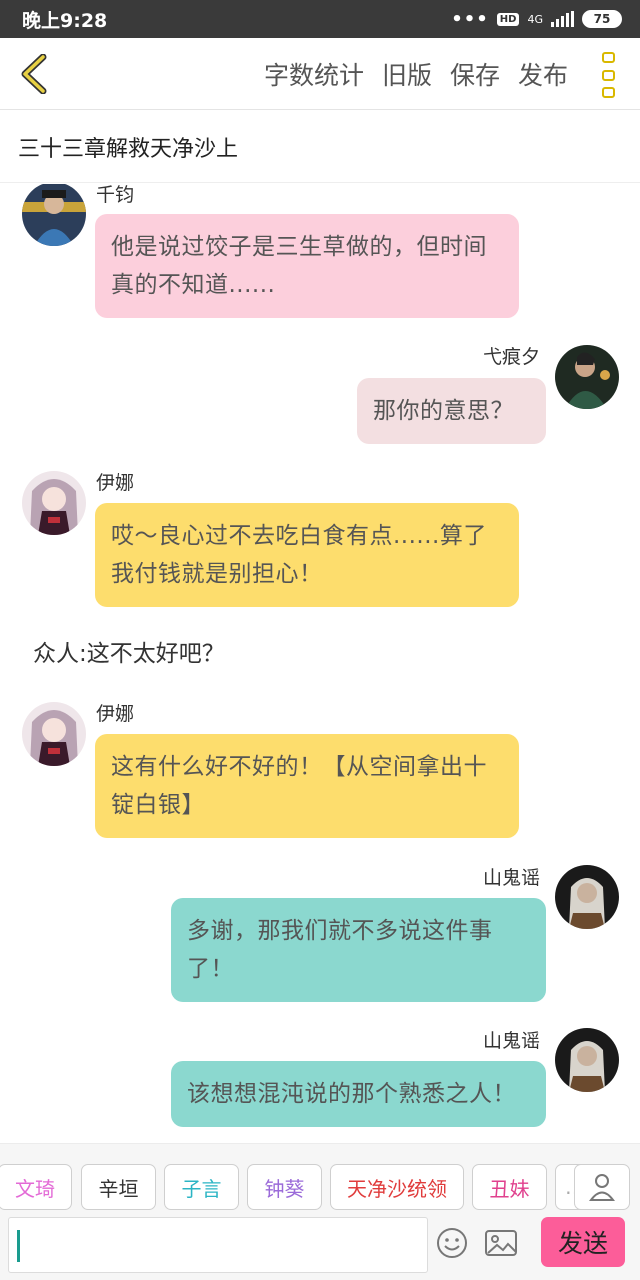 This screenshot has width=640, height=1280. What do you see at coordinates (128, 147) in the screenshot?
I see `chapter-title: 三十三章解救天净沙上` at bounding box center [128, 147].